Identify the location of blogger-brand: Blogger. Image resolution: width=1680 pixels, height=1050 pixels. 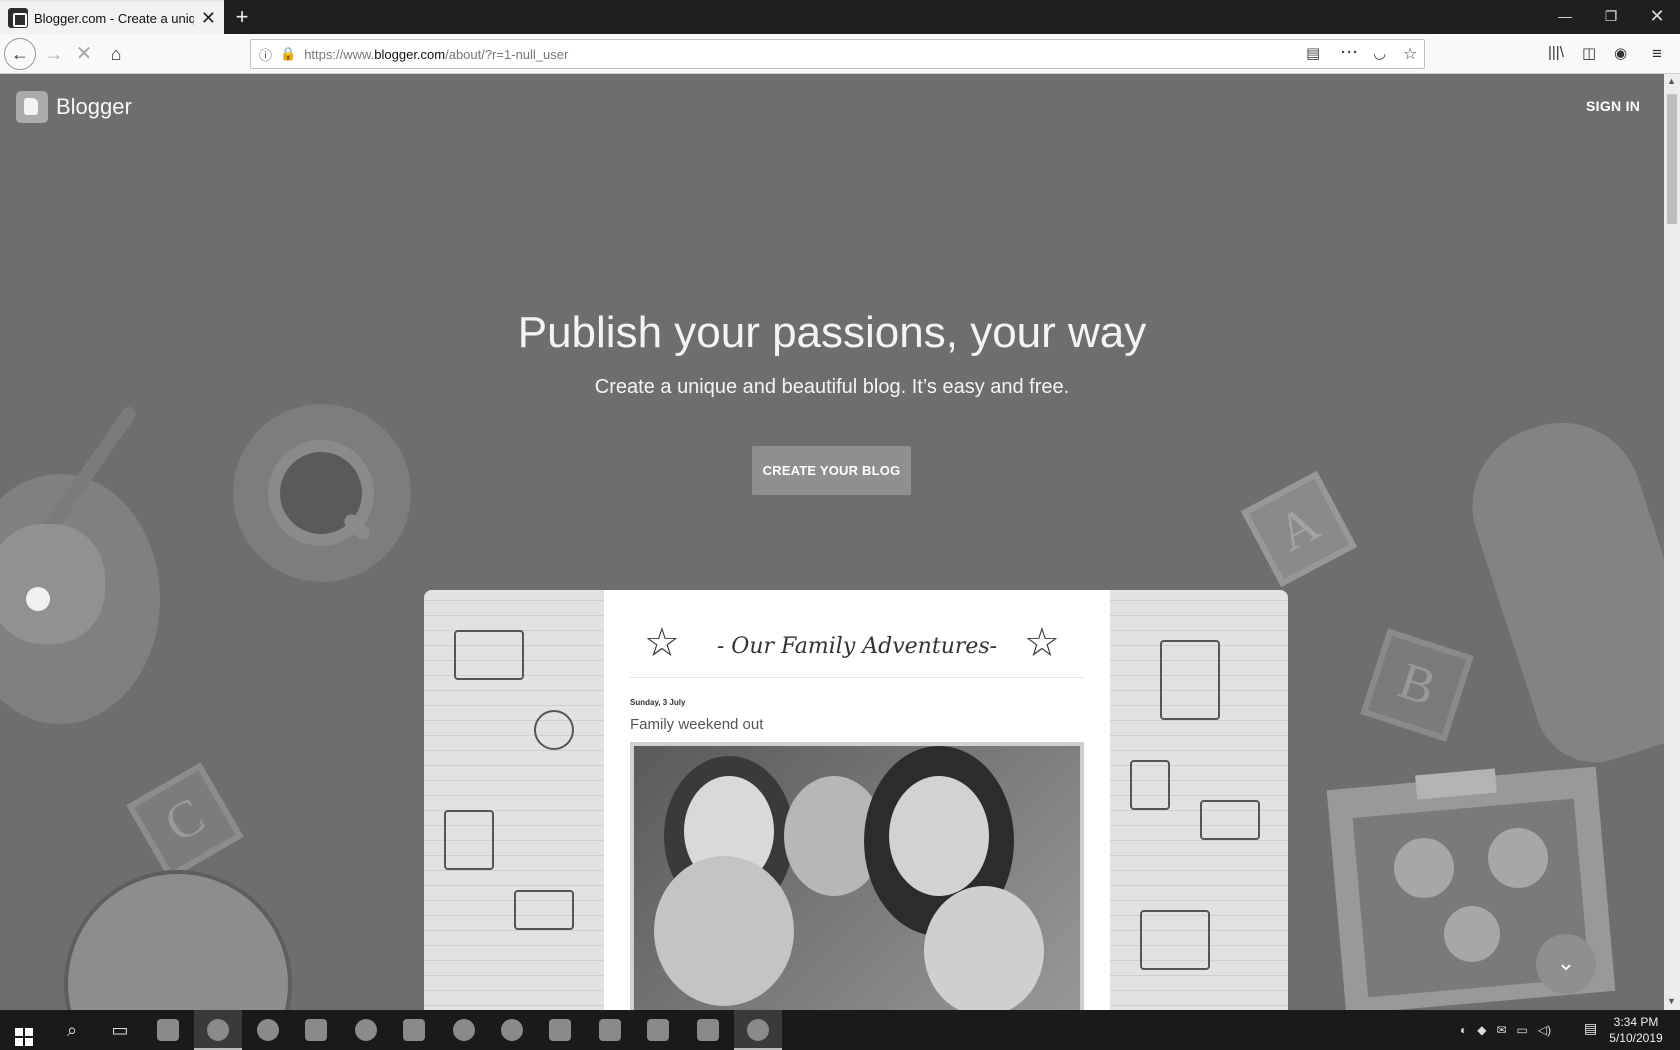
(74, 107).